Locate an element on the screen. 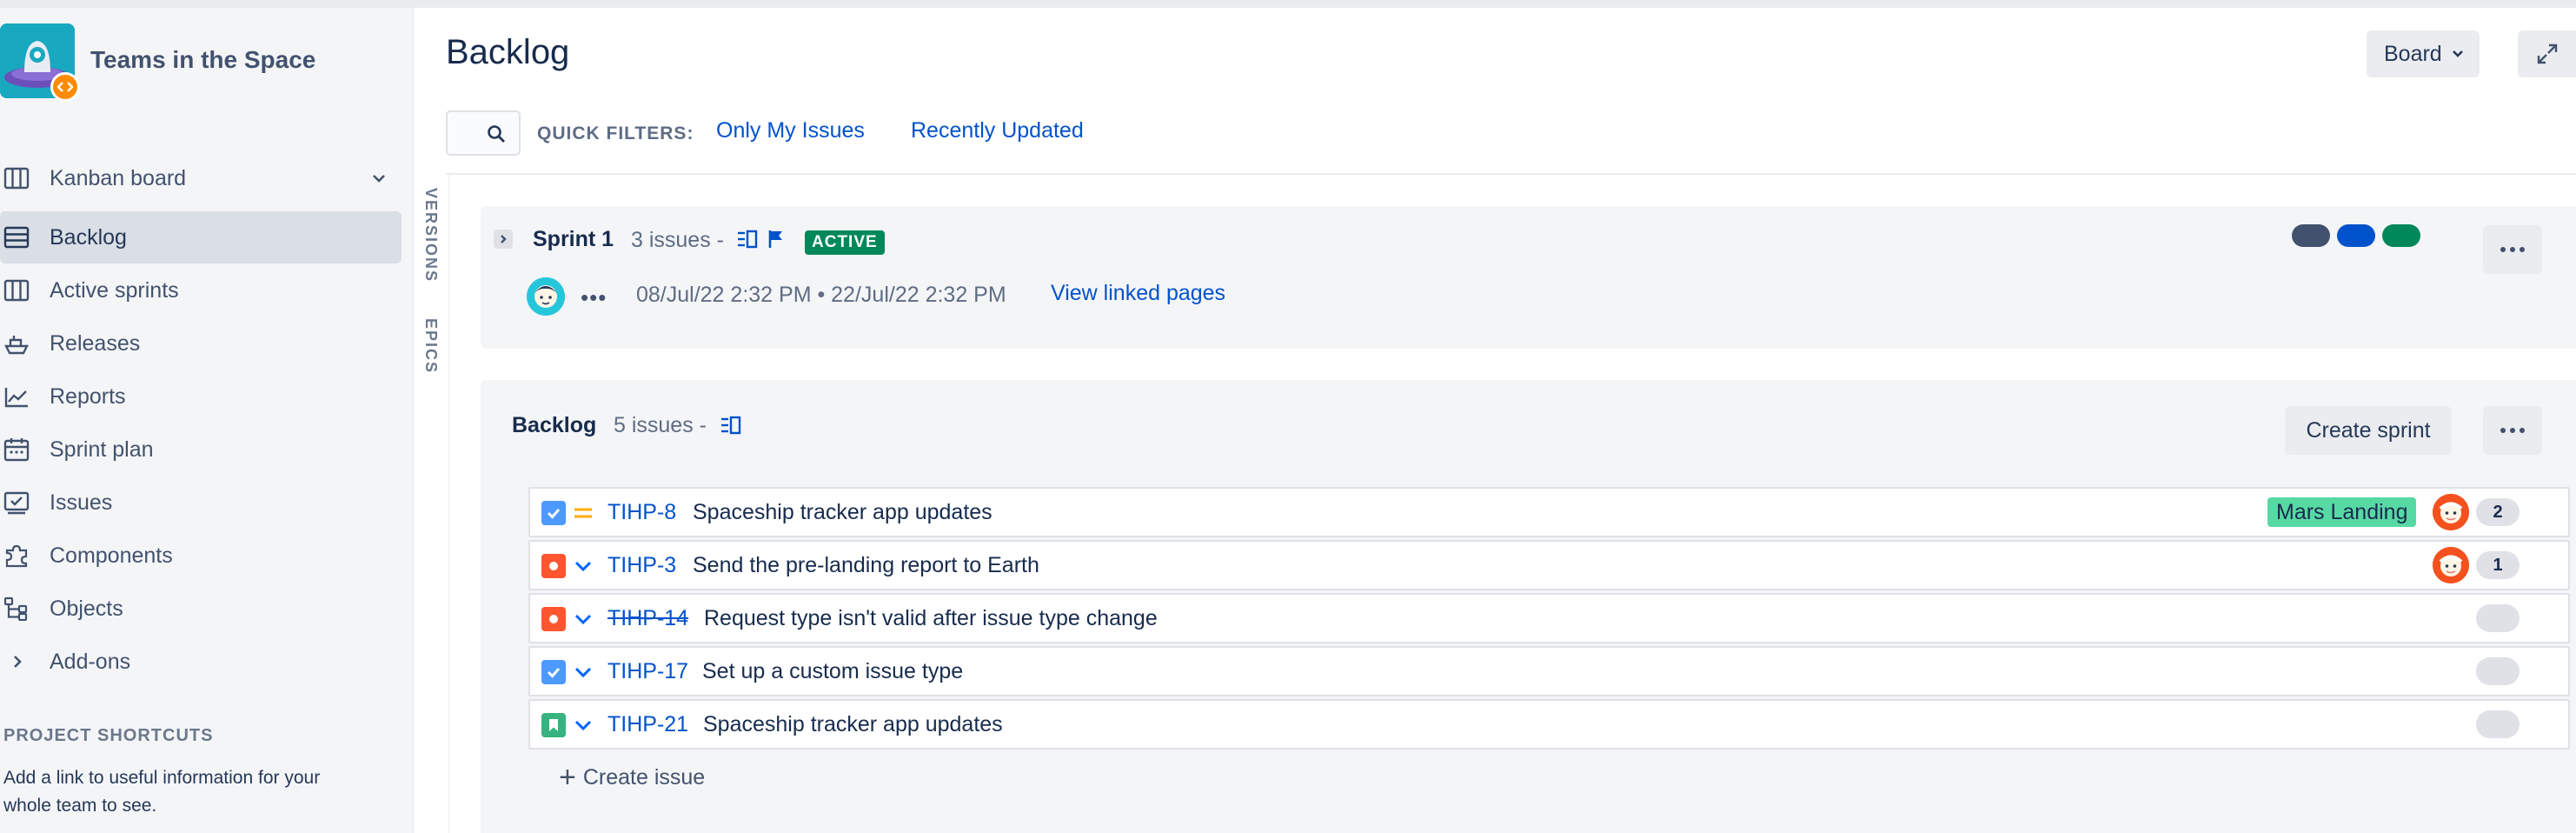 The width and height of the screenshot is (2576, 833). sidebar-item-components: Components is located at coordinates (201, 556).